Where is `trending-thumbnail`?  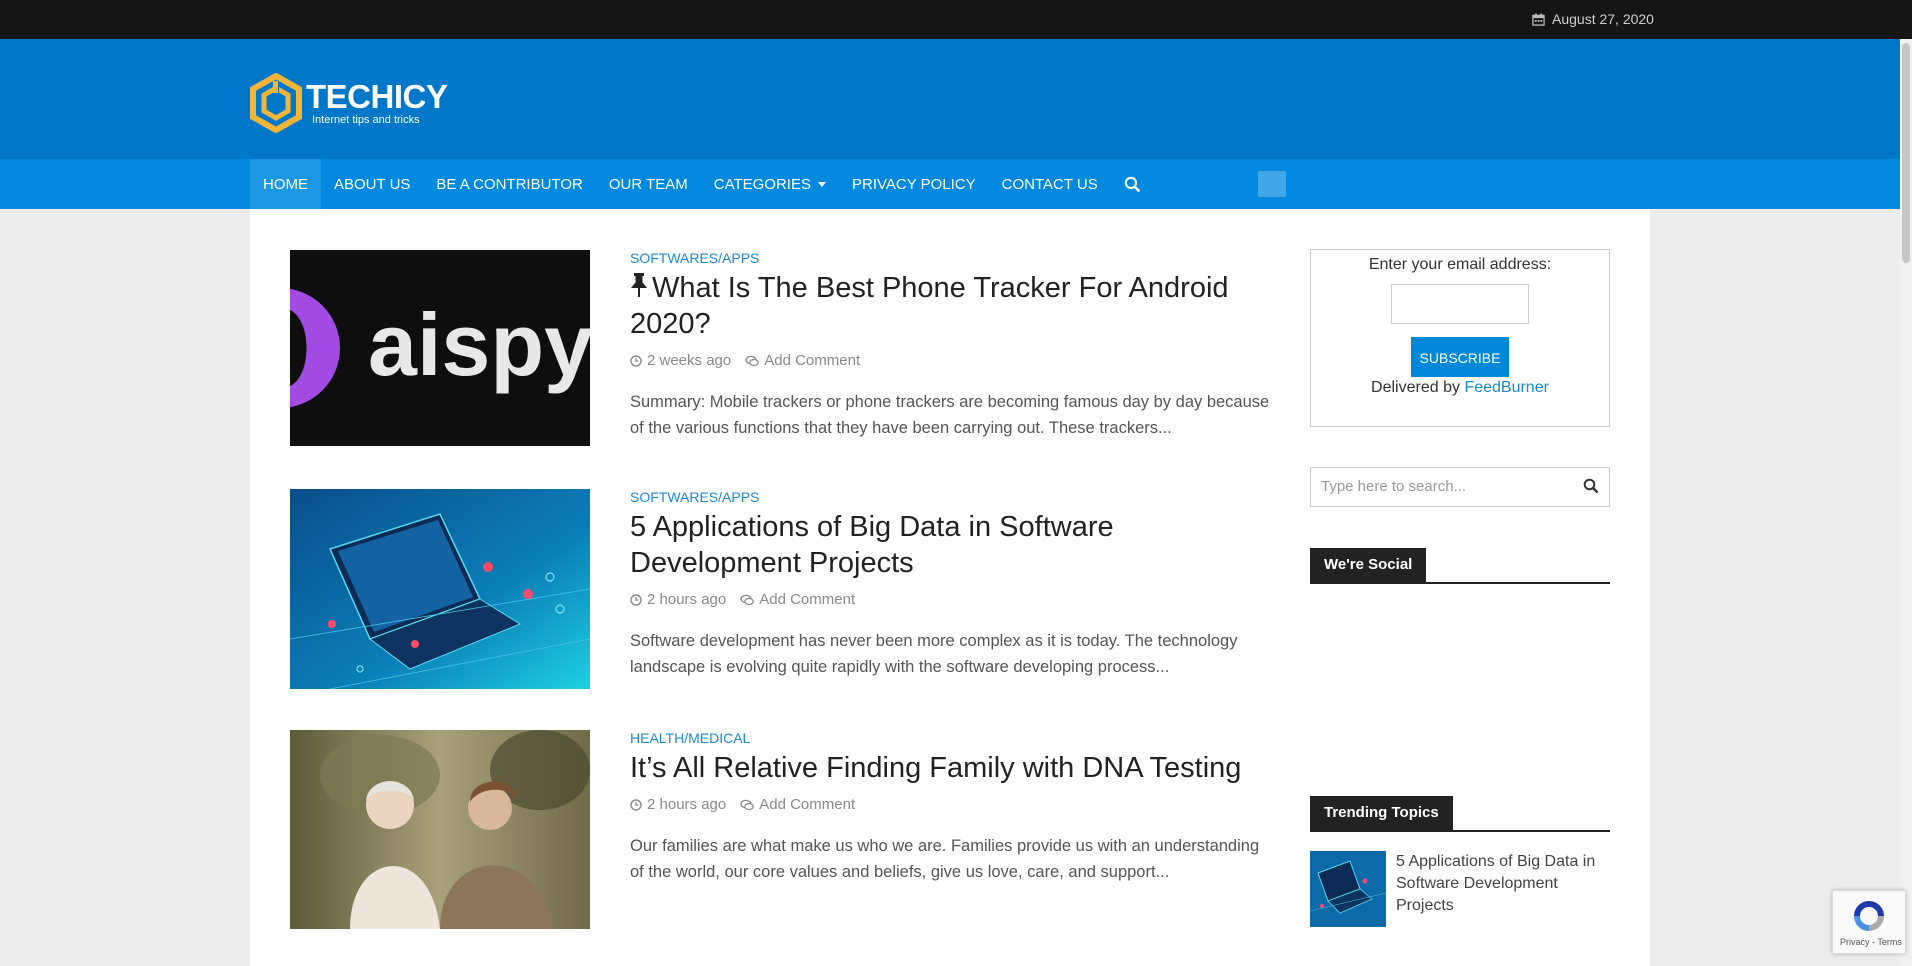
trending-thumbnail is located at coordinates (1348, 889).